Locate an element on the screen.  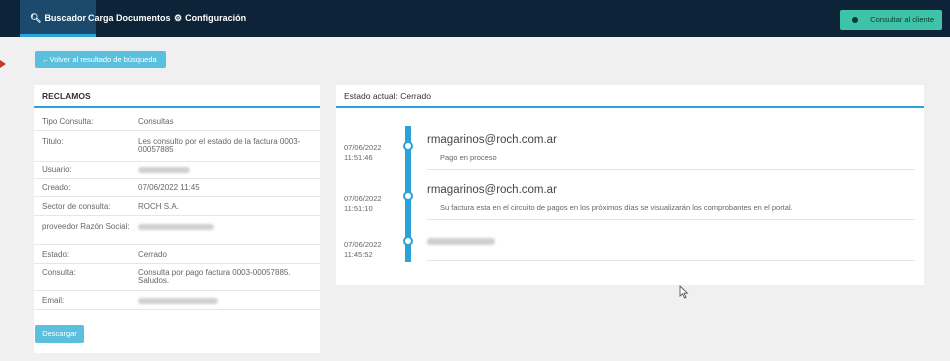
back-to-results-button: ←Volver al resultado de búsqueda is located at coordinates (100, 59).